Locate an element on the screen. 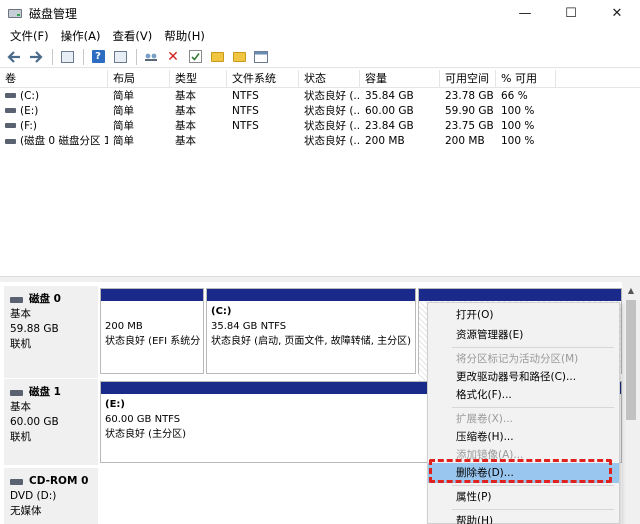  disk-1-label: 磁盘 1 基本 60.00 GB 联机 is located at coordinates (51, 422).